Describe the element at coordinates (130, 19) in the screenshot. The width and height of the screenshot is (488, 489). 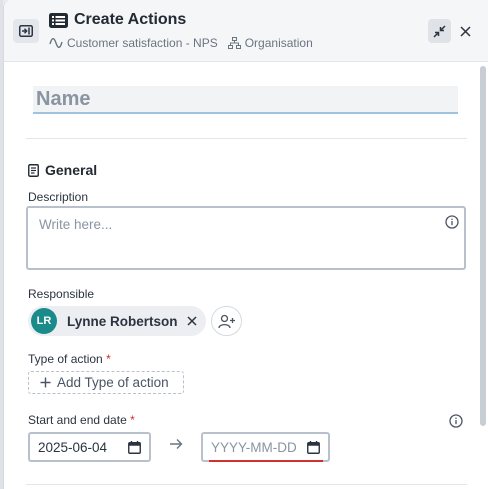
I see `page-title: Create Actions` at that location.